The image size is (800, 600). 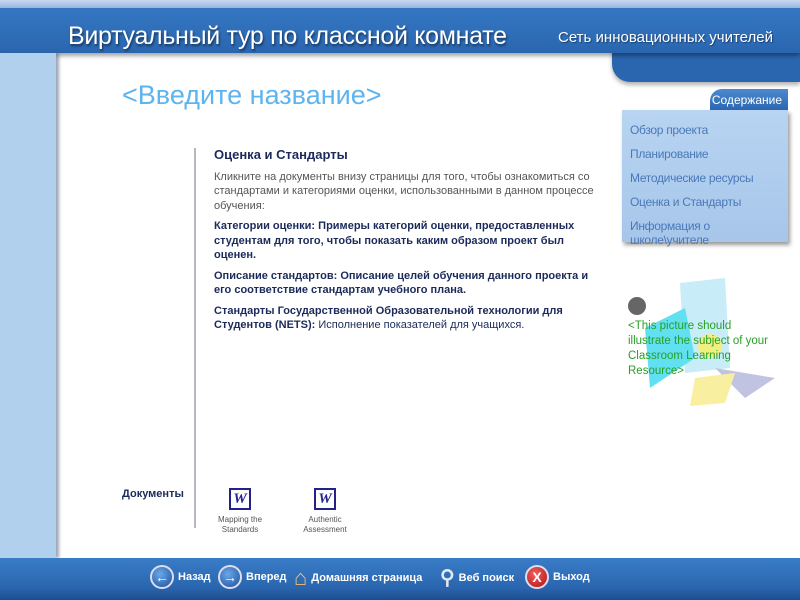 What do you see at coordinates (709, 233) in the screenshot?
I see `menu-item-school-info: Информация о школе\учителе` at bounding box center [709, 233].